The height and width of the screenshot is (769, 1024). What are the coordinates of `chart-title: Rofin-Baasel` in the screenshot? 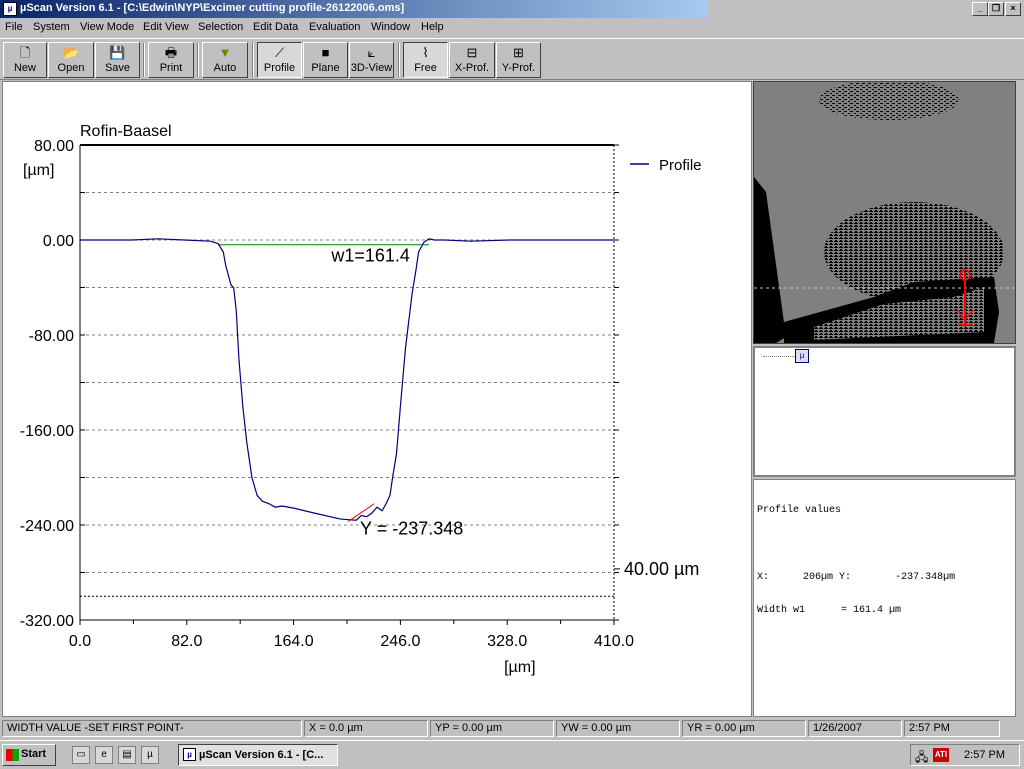 It's located at (126, 131).